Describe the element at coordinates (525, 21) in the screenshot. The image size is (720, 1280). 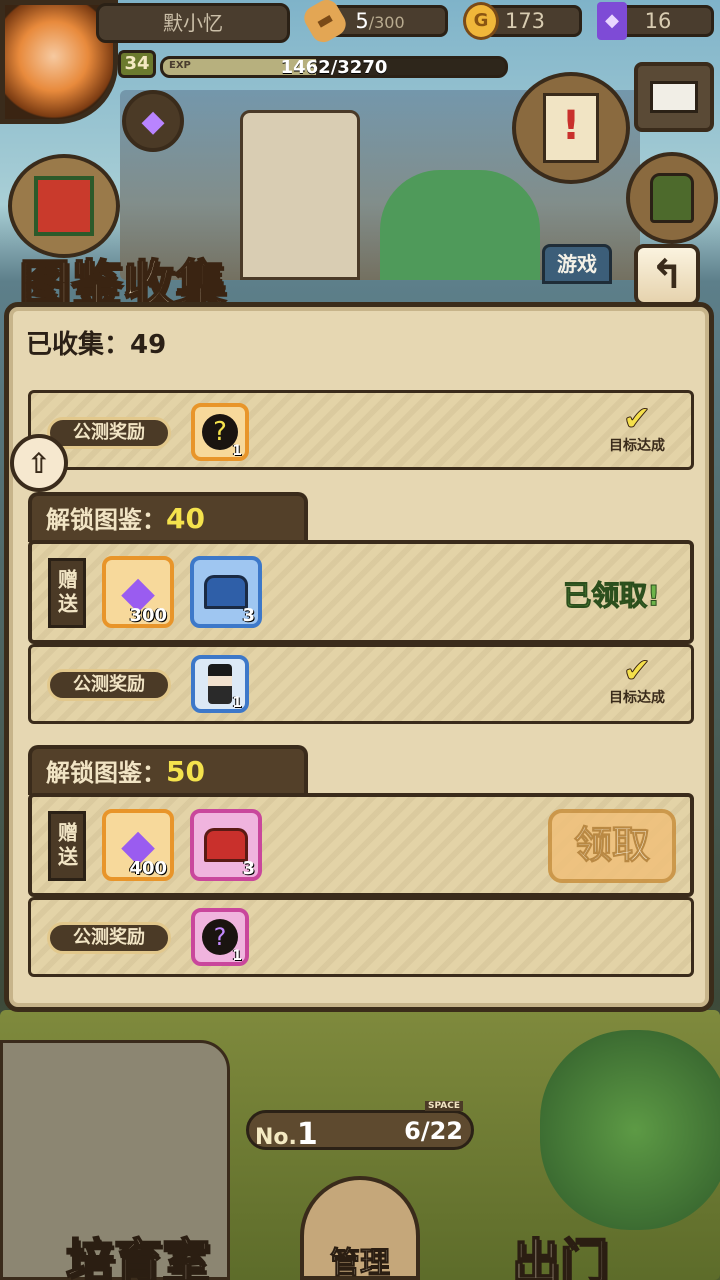
I see `gold-value: 173` at that location.